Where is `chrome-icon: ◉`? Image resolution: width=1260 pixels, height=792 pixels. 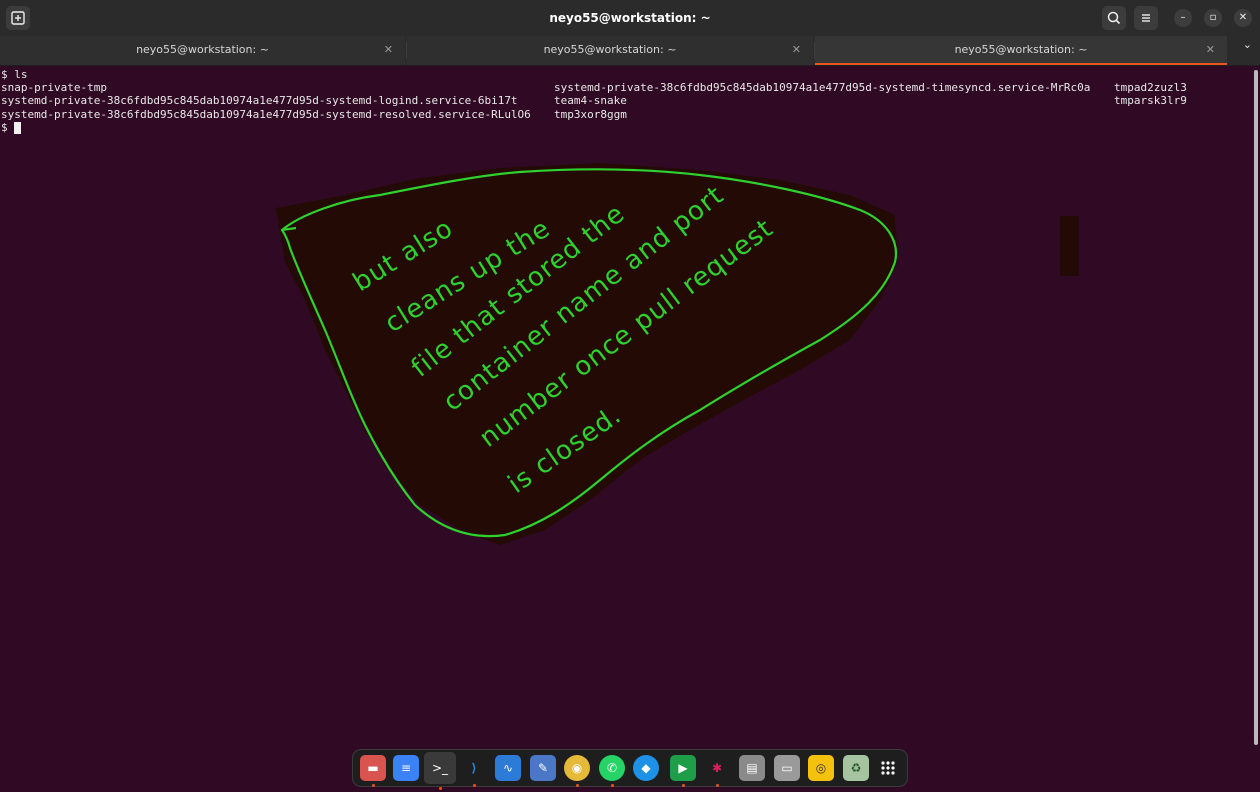 chrome-icon: ◉ is located at coordinates (577, 771).